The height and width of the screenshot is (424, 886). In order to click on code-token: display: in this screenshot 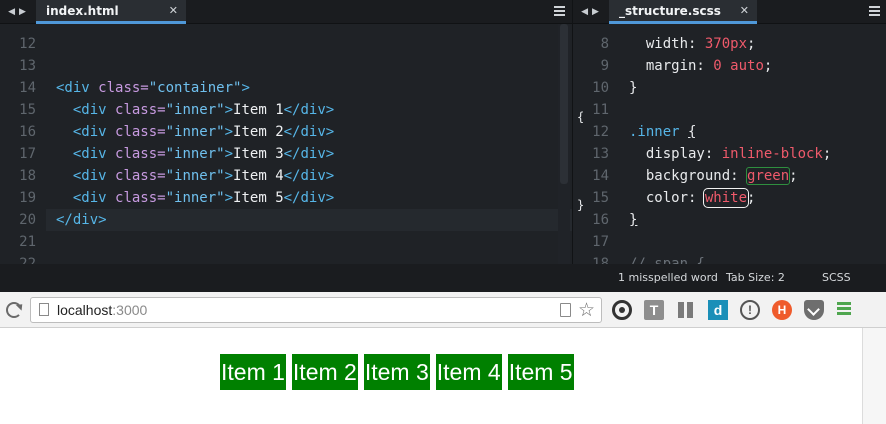, I will do `click(675, 154)`.